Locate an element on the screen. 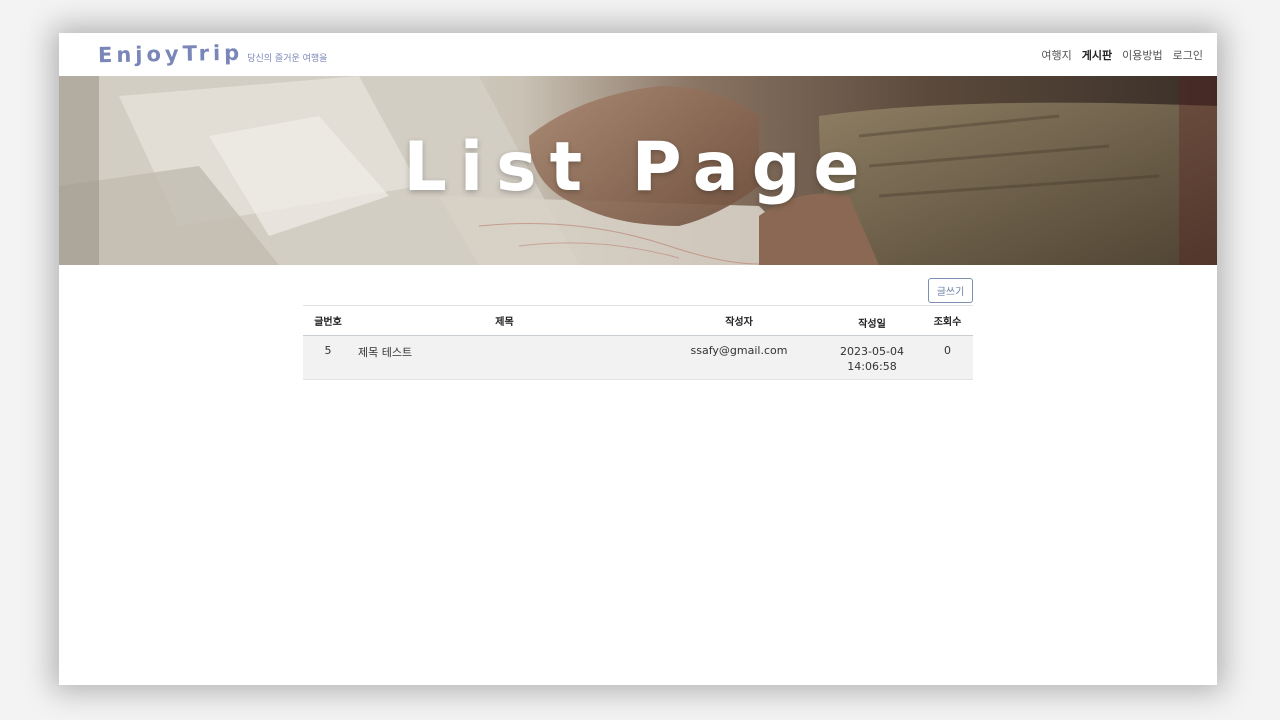  post-author: ssafy@gmail.com is located at coordinates (739, 350).